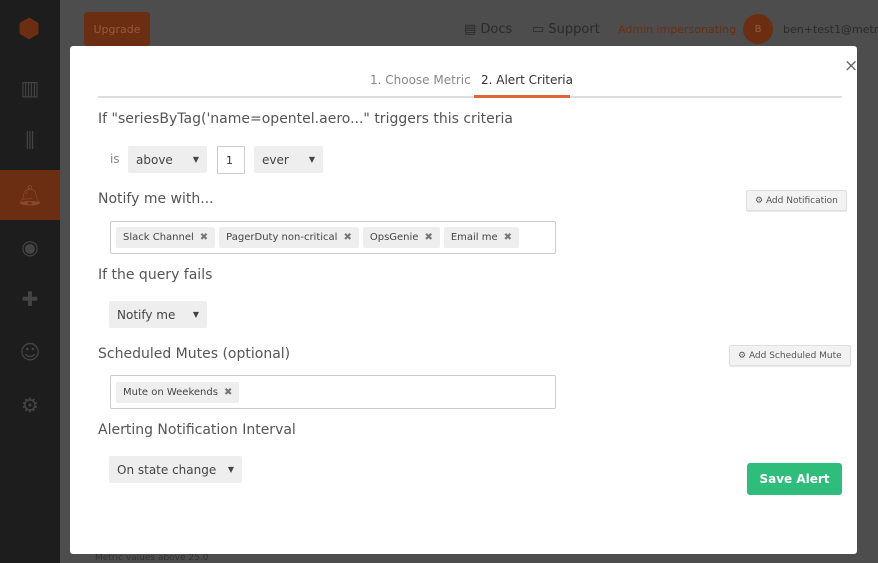 The image size is (878, 563). What do you see at coordinates (677, 29) in the screenshot?
I see `admin-impersonating: Admin impersonating` at bounding box center [677, 29].